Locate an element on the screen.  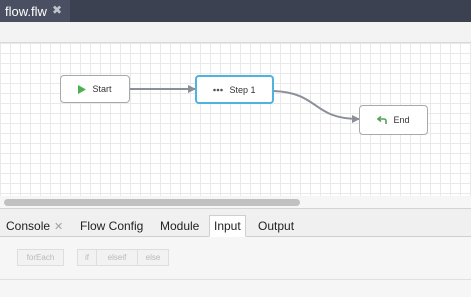
return-arrow-icon is located at coordinates (382, 120).